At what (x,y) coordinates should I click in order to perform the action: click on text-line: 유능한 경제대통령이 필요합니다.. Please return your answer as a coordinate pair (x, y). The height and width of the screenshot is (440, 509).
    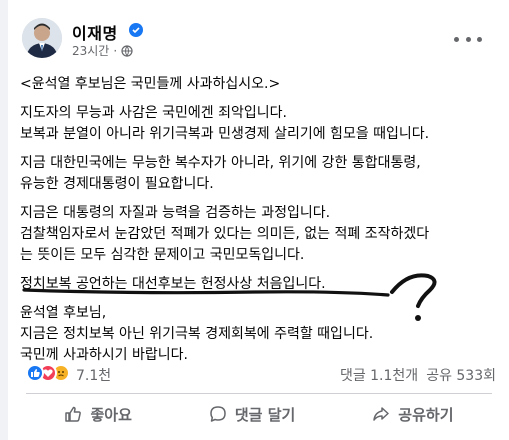
    Looking at the image, I should click on (117, 184).